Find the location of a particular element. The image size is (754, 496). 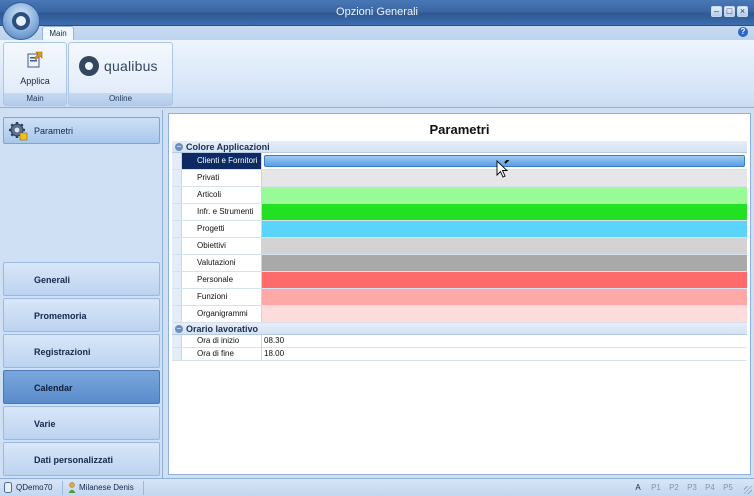

status-indicator-p4: P4 is located at coordinates (710, 487).